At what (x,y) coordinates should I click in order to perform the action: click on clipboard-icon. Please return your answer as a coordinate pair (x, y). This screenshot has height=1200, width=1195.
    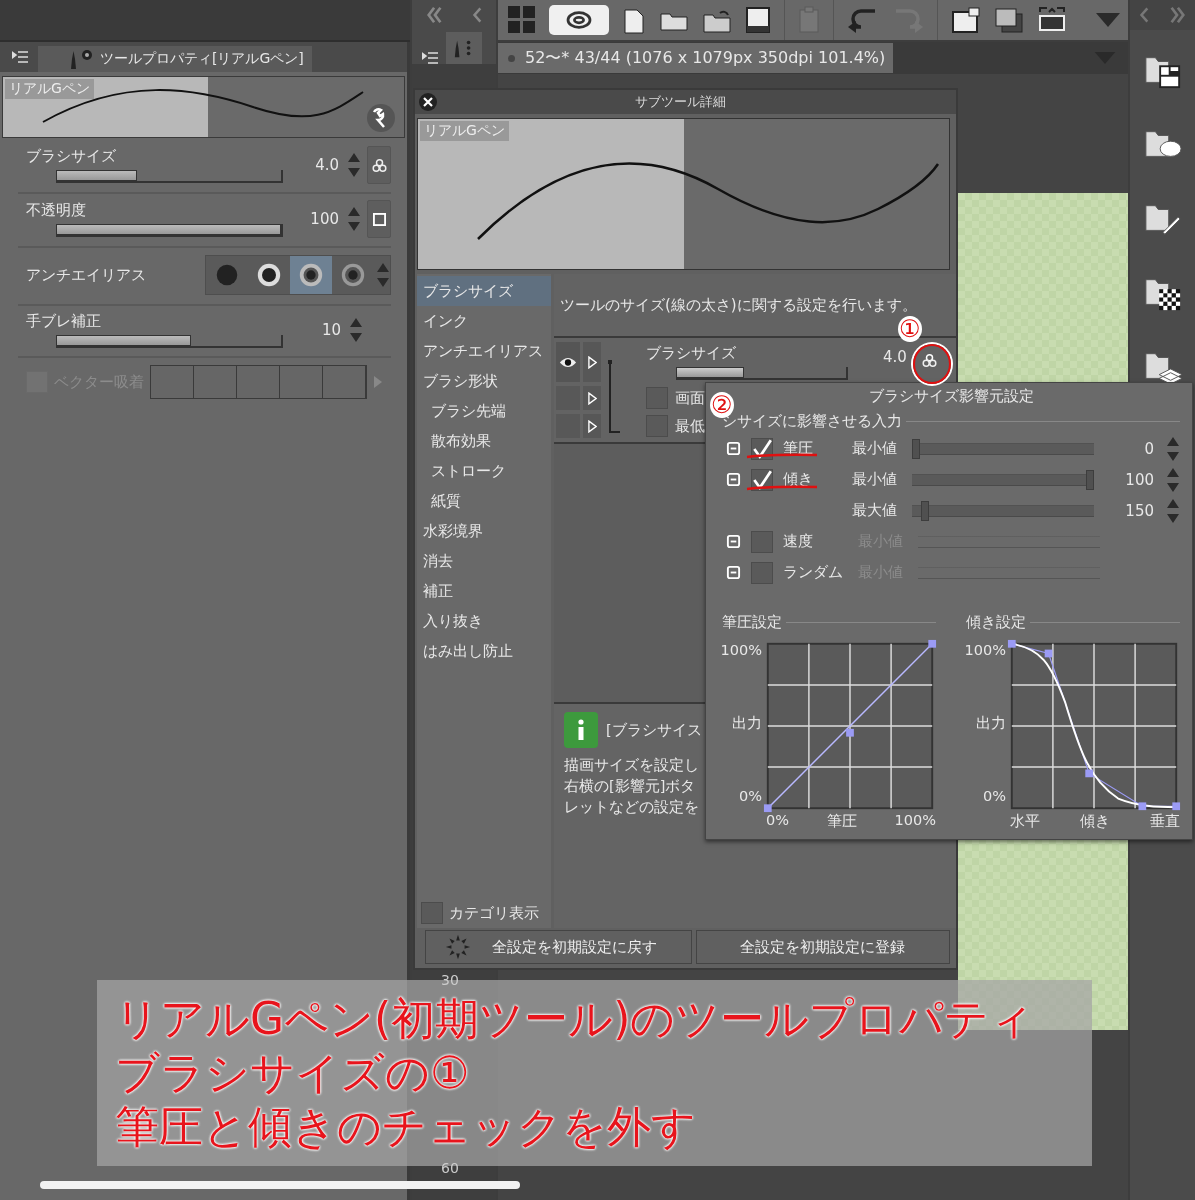
    Looking at the image, I should click on (809, 20).